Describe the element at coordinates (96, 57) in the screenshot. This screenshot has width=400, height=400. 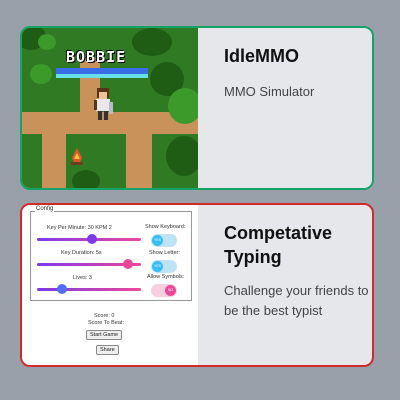
I see `player-name: BOBBIE` at that location.